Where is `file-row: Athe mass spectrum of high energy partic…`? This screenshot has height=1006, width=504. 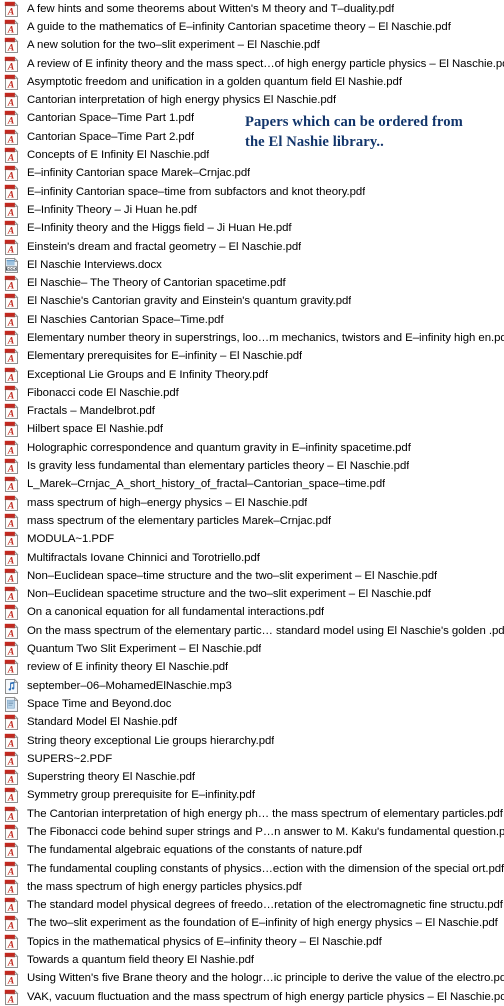 file-row: Athe mass spectrum of high energy partic… is located at coordinates (252, 887).